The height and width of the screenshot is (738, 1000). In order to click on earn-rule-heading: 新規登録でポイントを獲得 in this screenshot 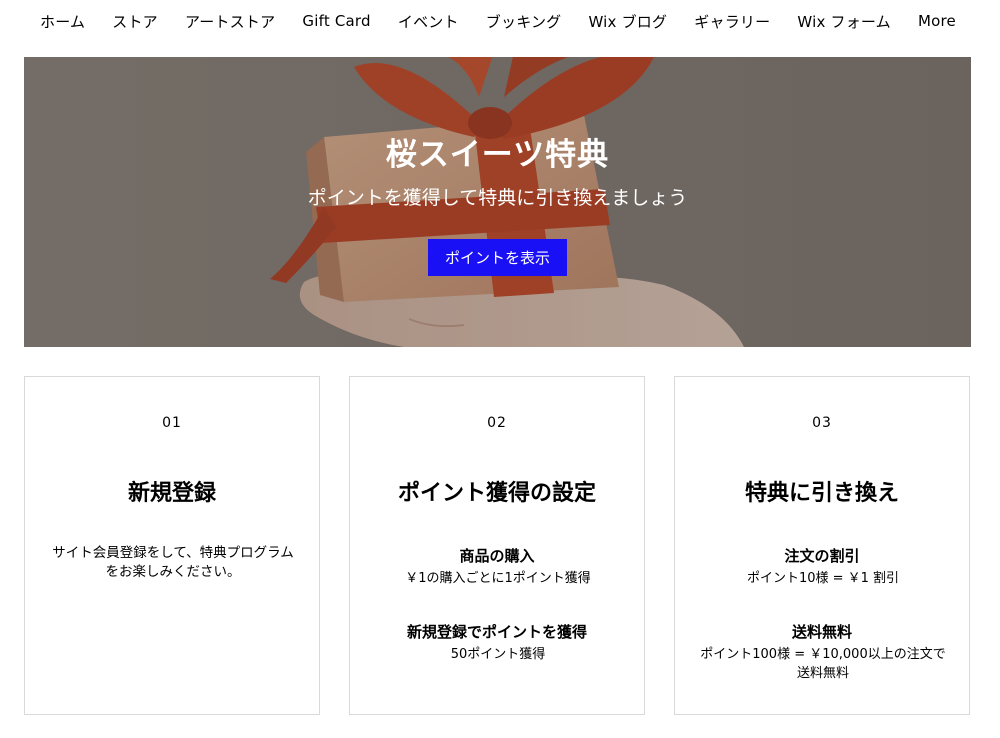, I will do `click(496, 632)`.